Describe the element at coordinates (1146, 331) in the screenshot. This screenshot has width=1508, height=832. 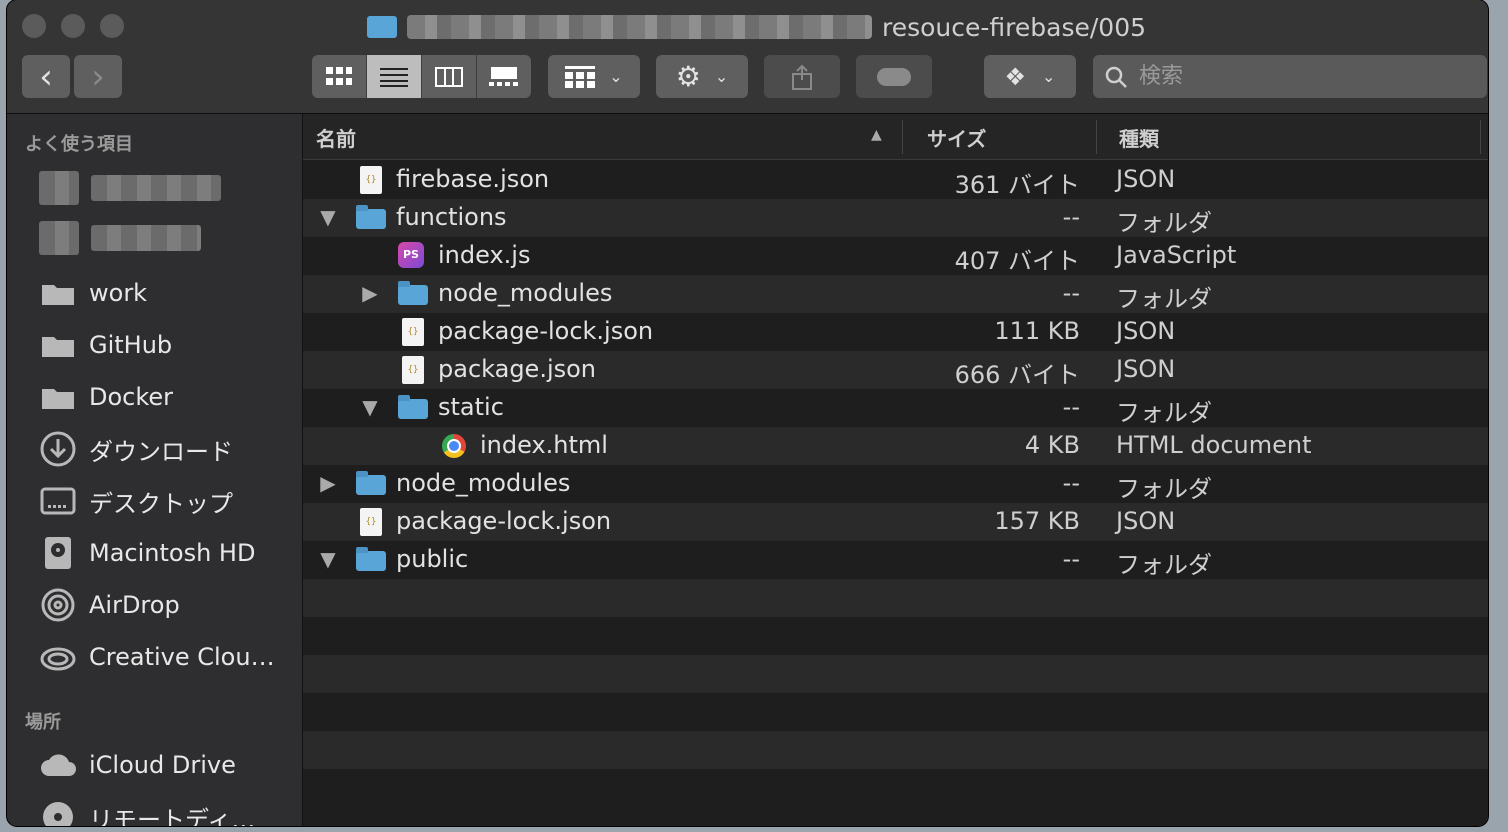
I see `file-kind: JSON` at that location.